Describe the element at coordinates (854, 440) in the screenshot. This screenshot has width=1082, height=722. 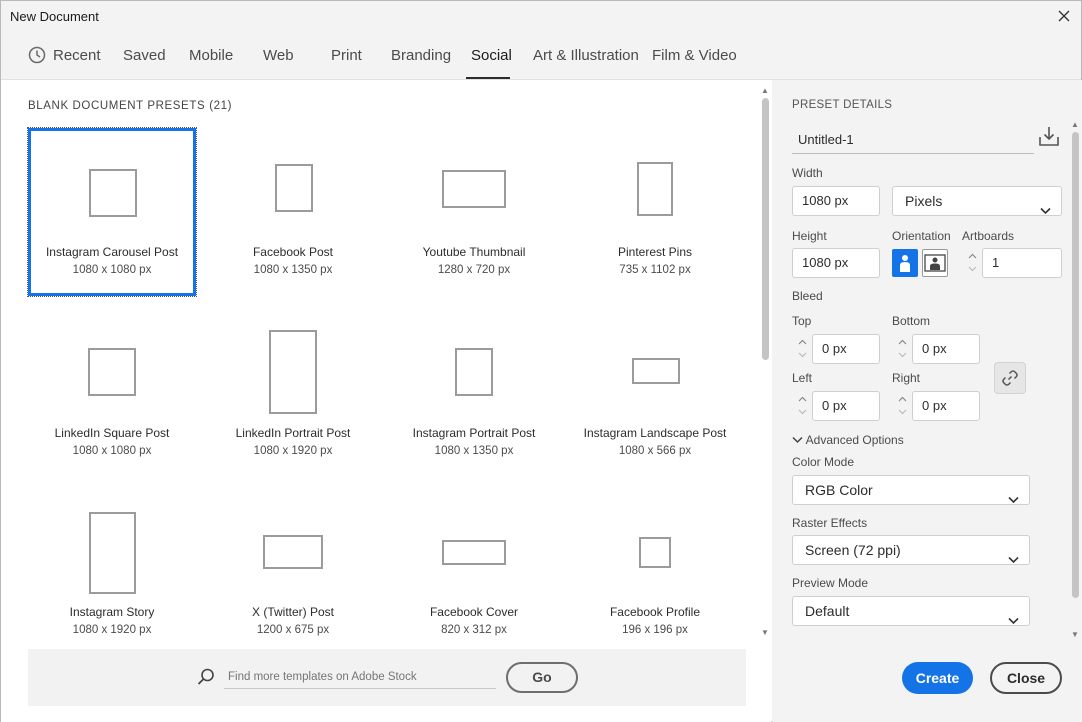
I see `advanced-options-label: Advanced Options` at that location.